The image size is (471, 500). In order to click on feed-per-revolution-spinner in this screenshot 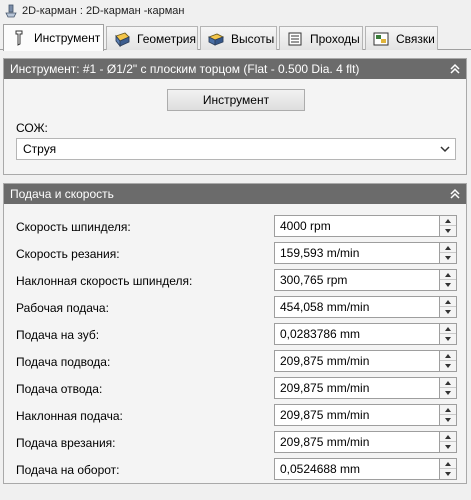, I will do `click(448, 469)`.